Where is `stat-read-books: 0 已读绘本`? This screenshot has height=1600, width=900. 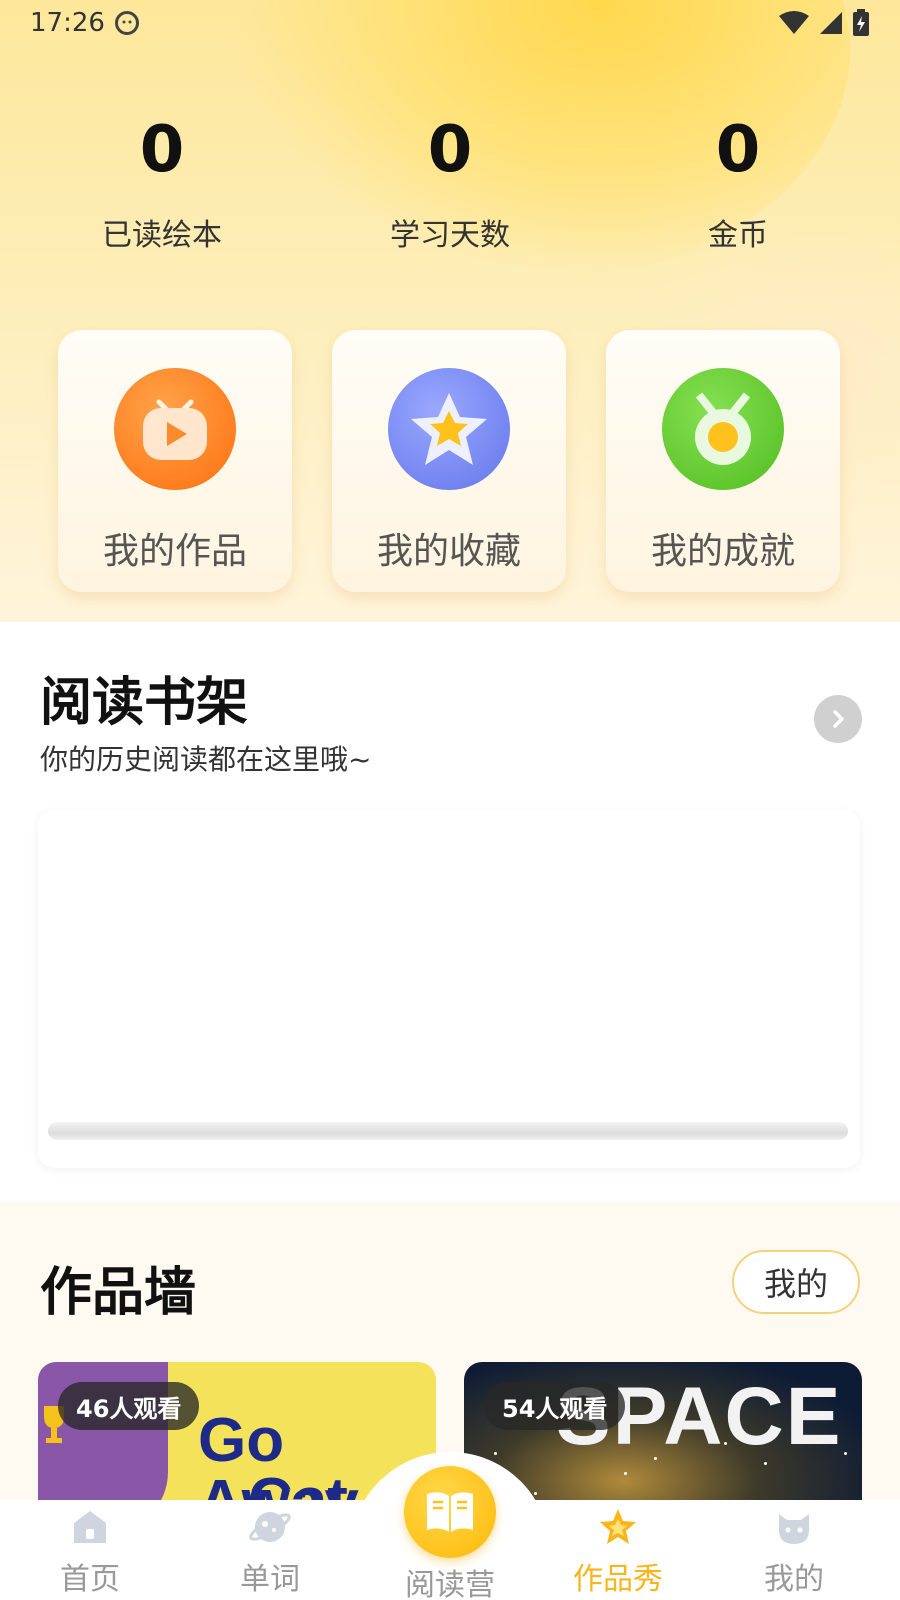
stat-read-books: 0 已读绘本 is located at coordinates (162, 186).